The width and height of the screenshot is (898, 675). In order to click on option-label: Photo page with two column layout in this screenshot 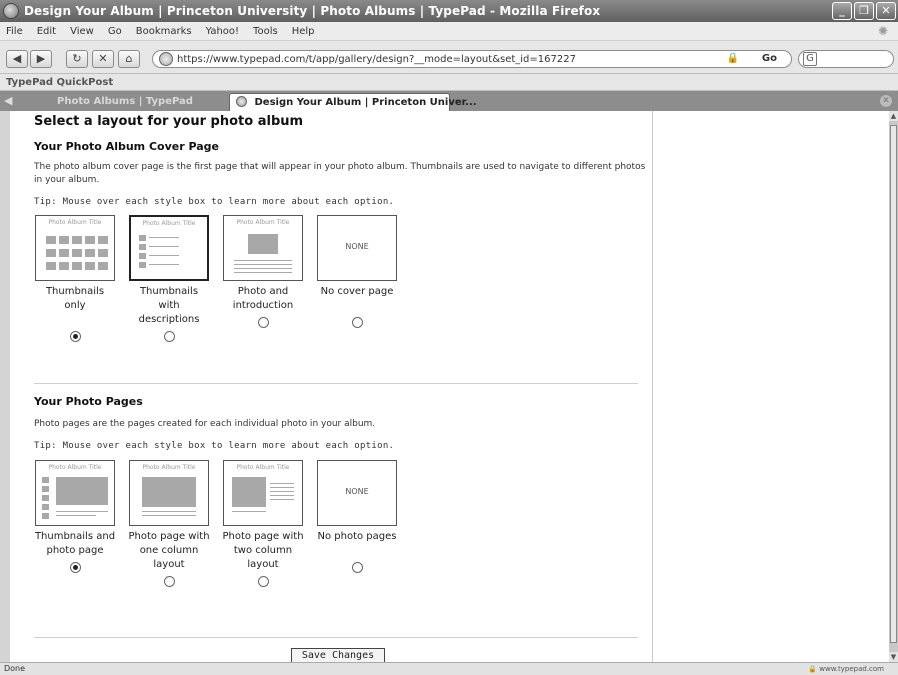, I will do `click(263, 550)`.